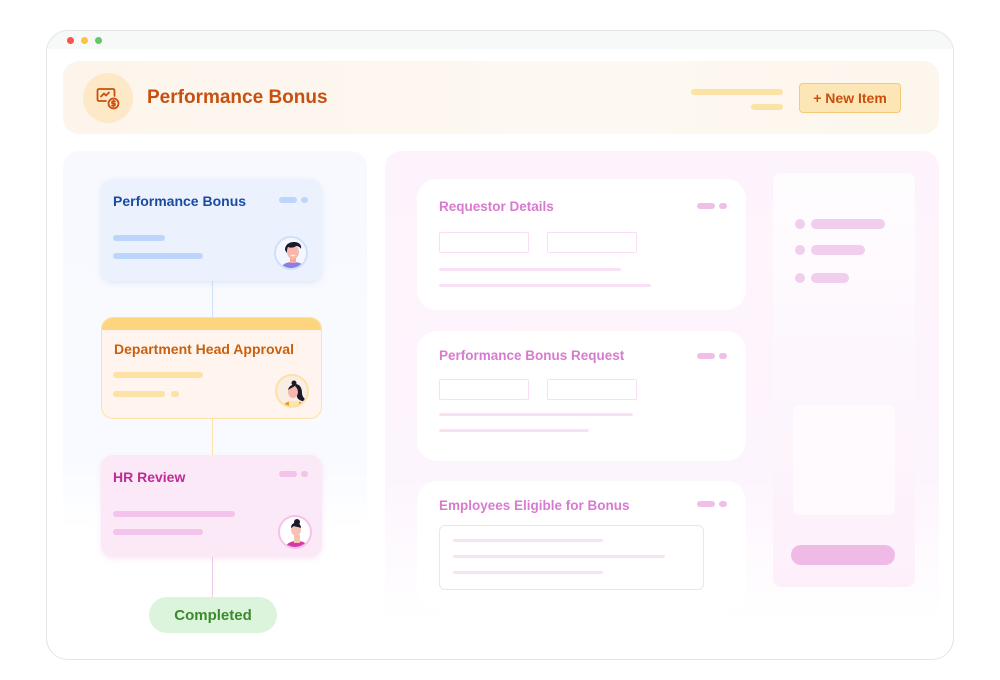 The height and width of the screenshot is (680, 1000). I want to click on step-title: Department Head Approval, so click(204, 349).